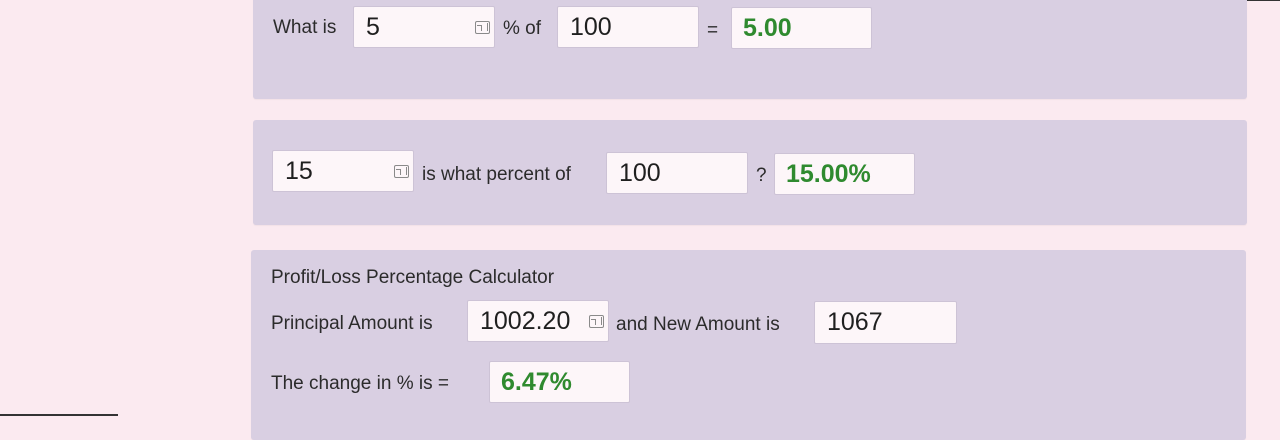 The height and width of the screenshot is (440, 1280). Describe the element at coordinates (343, 171) in the screenshot. I see `part-value-input: 15` at that location.